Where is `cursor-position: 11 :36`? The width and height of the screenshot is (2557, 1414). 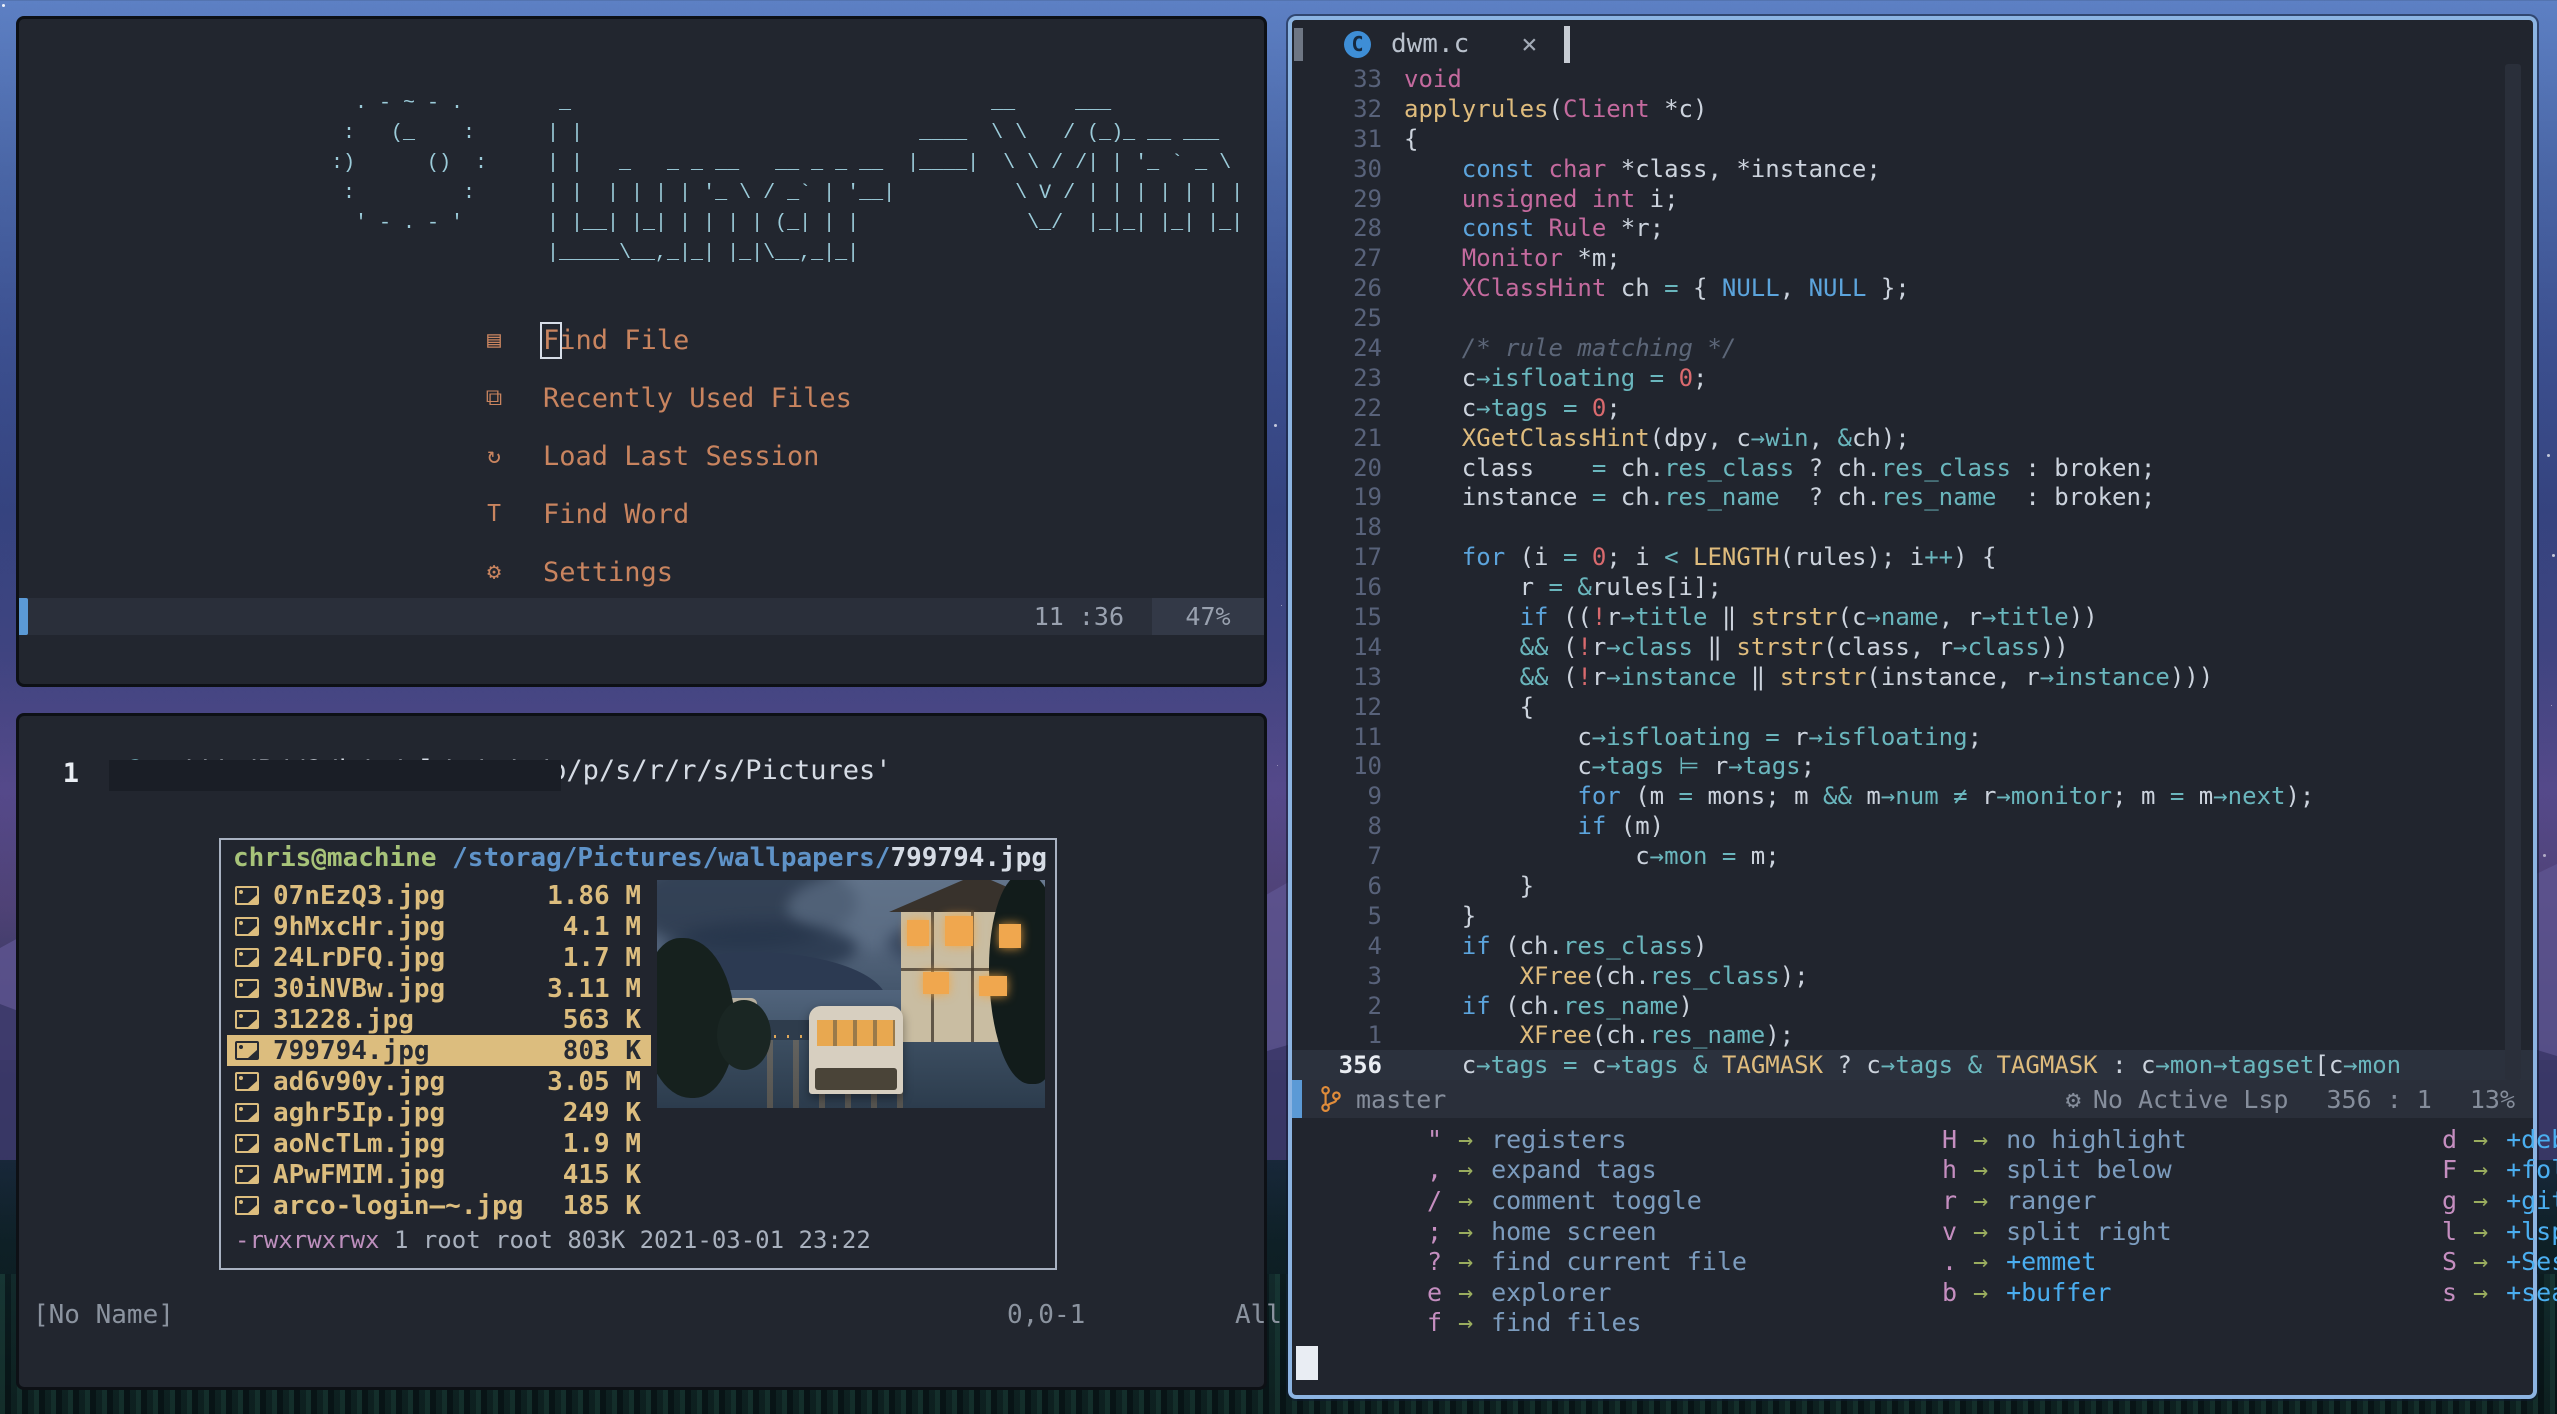 cursor-position: 11 :36 is located at coordinates (1078, 616).